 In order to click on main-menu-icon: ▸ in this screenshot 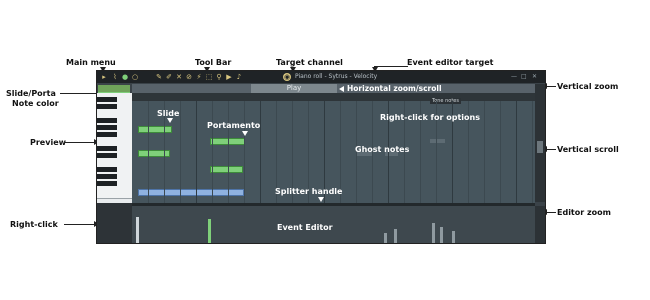, I will do `click(104, 77)`.